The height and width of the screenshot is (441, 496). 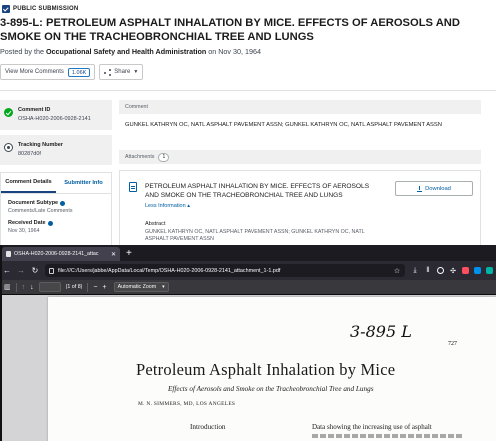 I want to click on zoom-out-icon: −, so click(x=95, y=287).